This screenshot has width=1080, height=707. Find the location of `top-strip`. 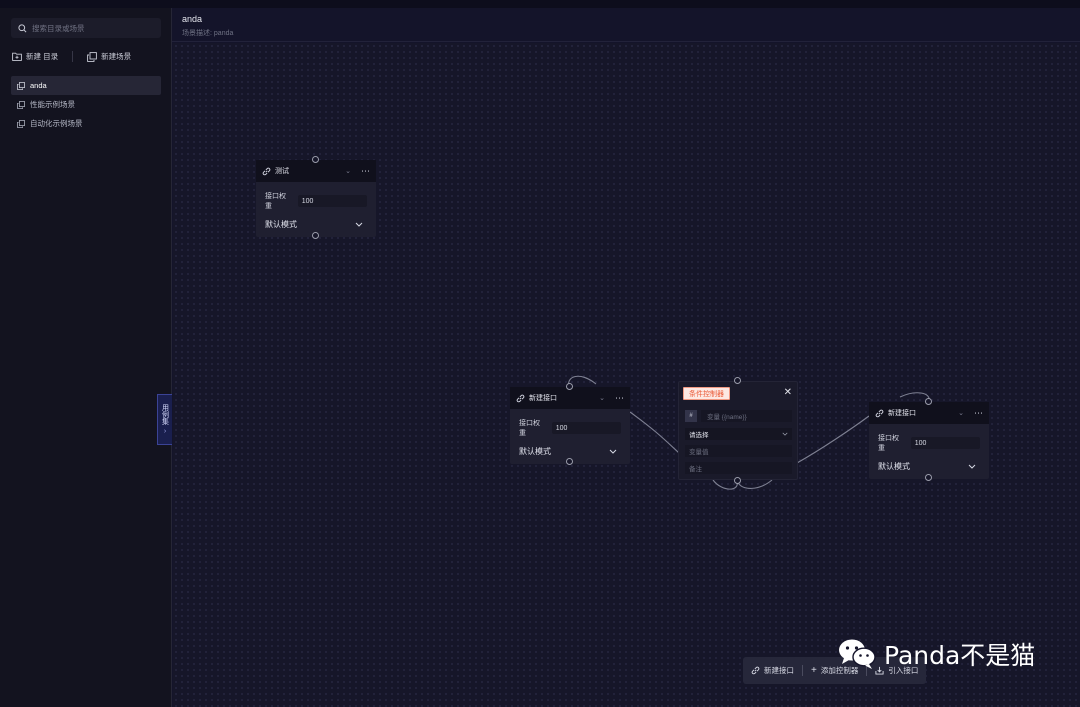

top-strip is located at coordinates (540, 4).